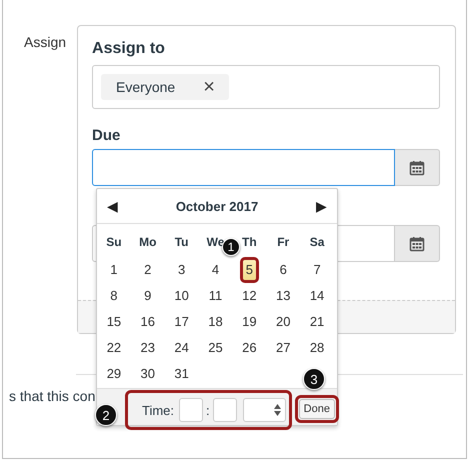  I want to click on weekday-label: Sa, so click(317, 242).